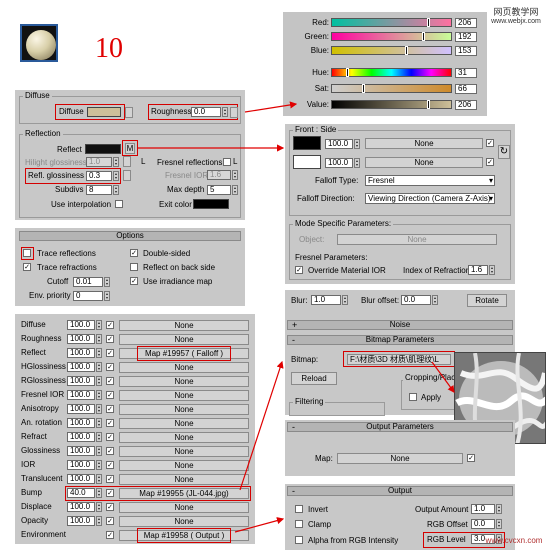 The width and height of the screenshot is (552, 554). Describe the element at coordinates (391, 36) in the screenshot. I see `green-slider` at that location.